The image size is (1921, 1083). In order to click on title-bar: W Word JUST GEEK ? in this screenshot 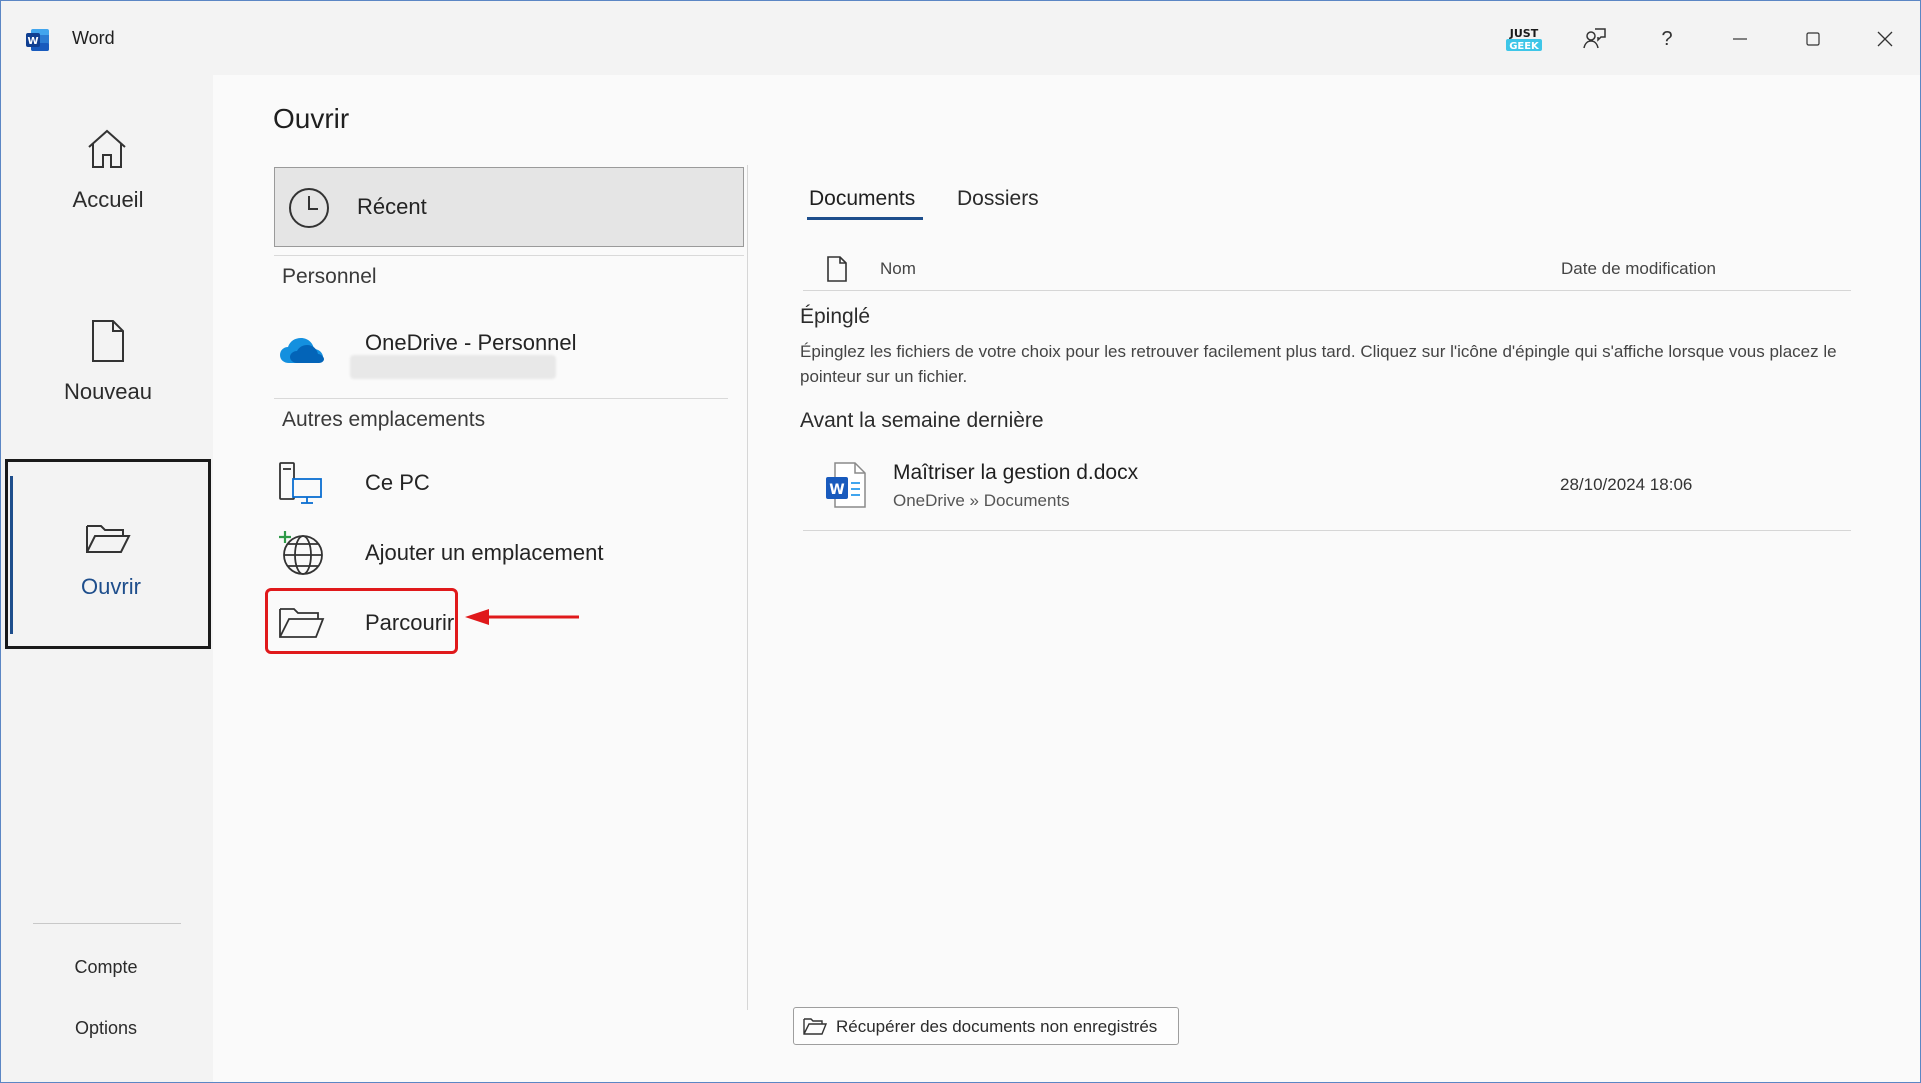, I will do `click(960, 38)`.